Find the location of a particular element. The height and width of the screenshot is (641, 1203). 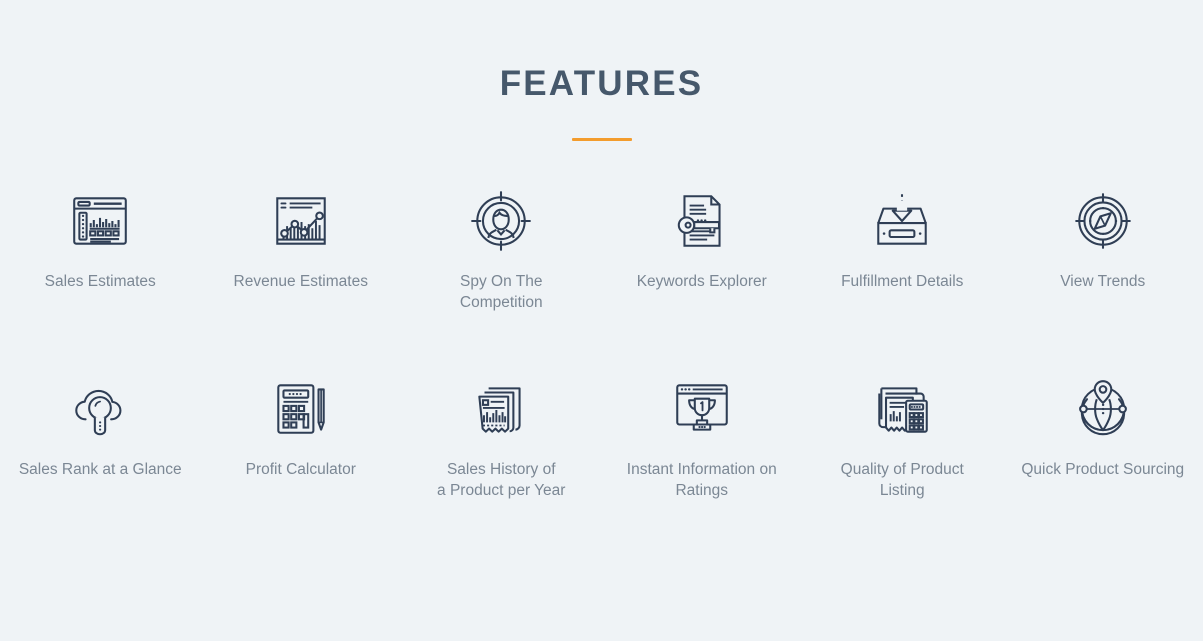

title-divider is located at coordinates (601, 139).